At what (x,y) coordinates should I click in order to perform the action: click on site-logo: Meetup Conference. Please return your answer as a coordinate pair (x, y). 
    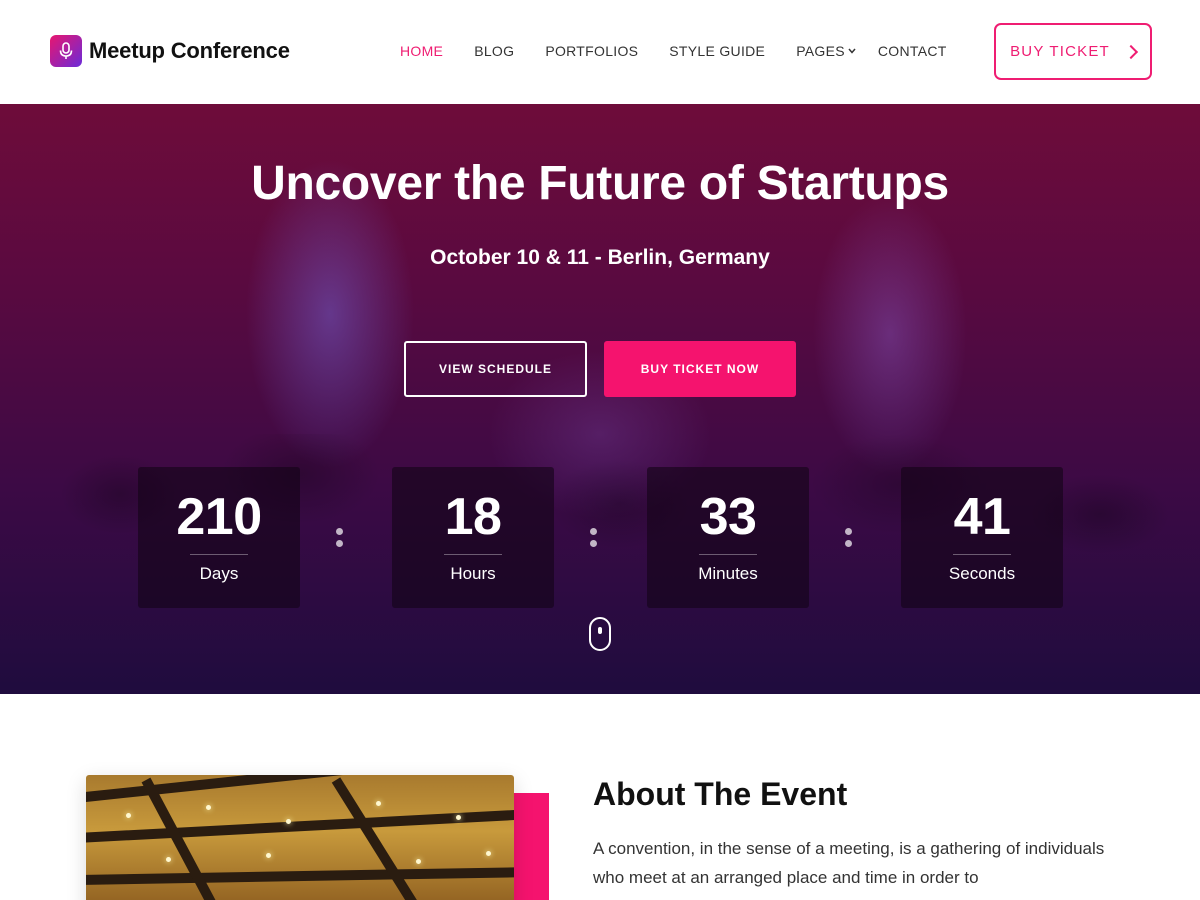
    Looking at the image, I should click on (170, 51).